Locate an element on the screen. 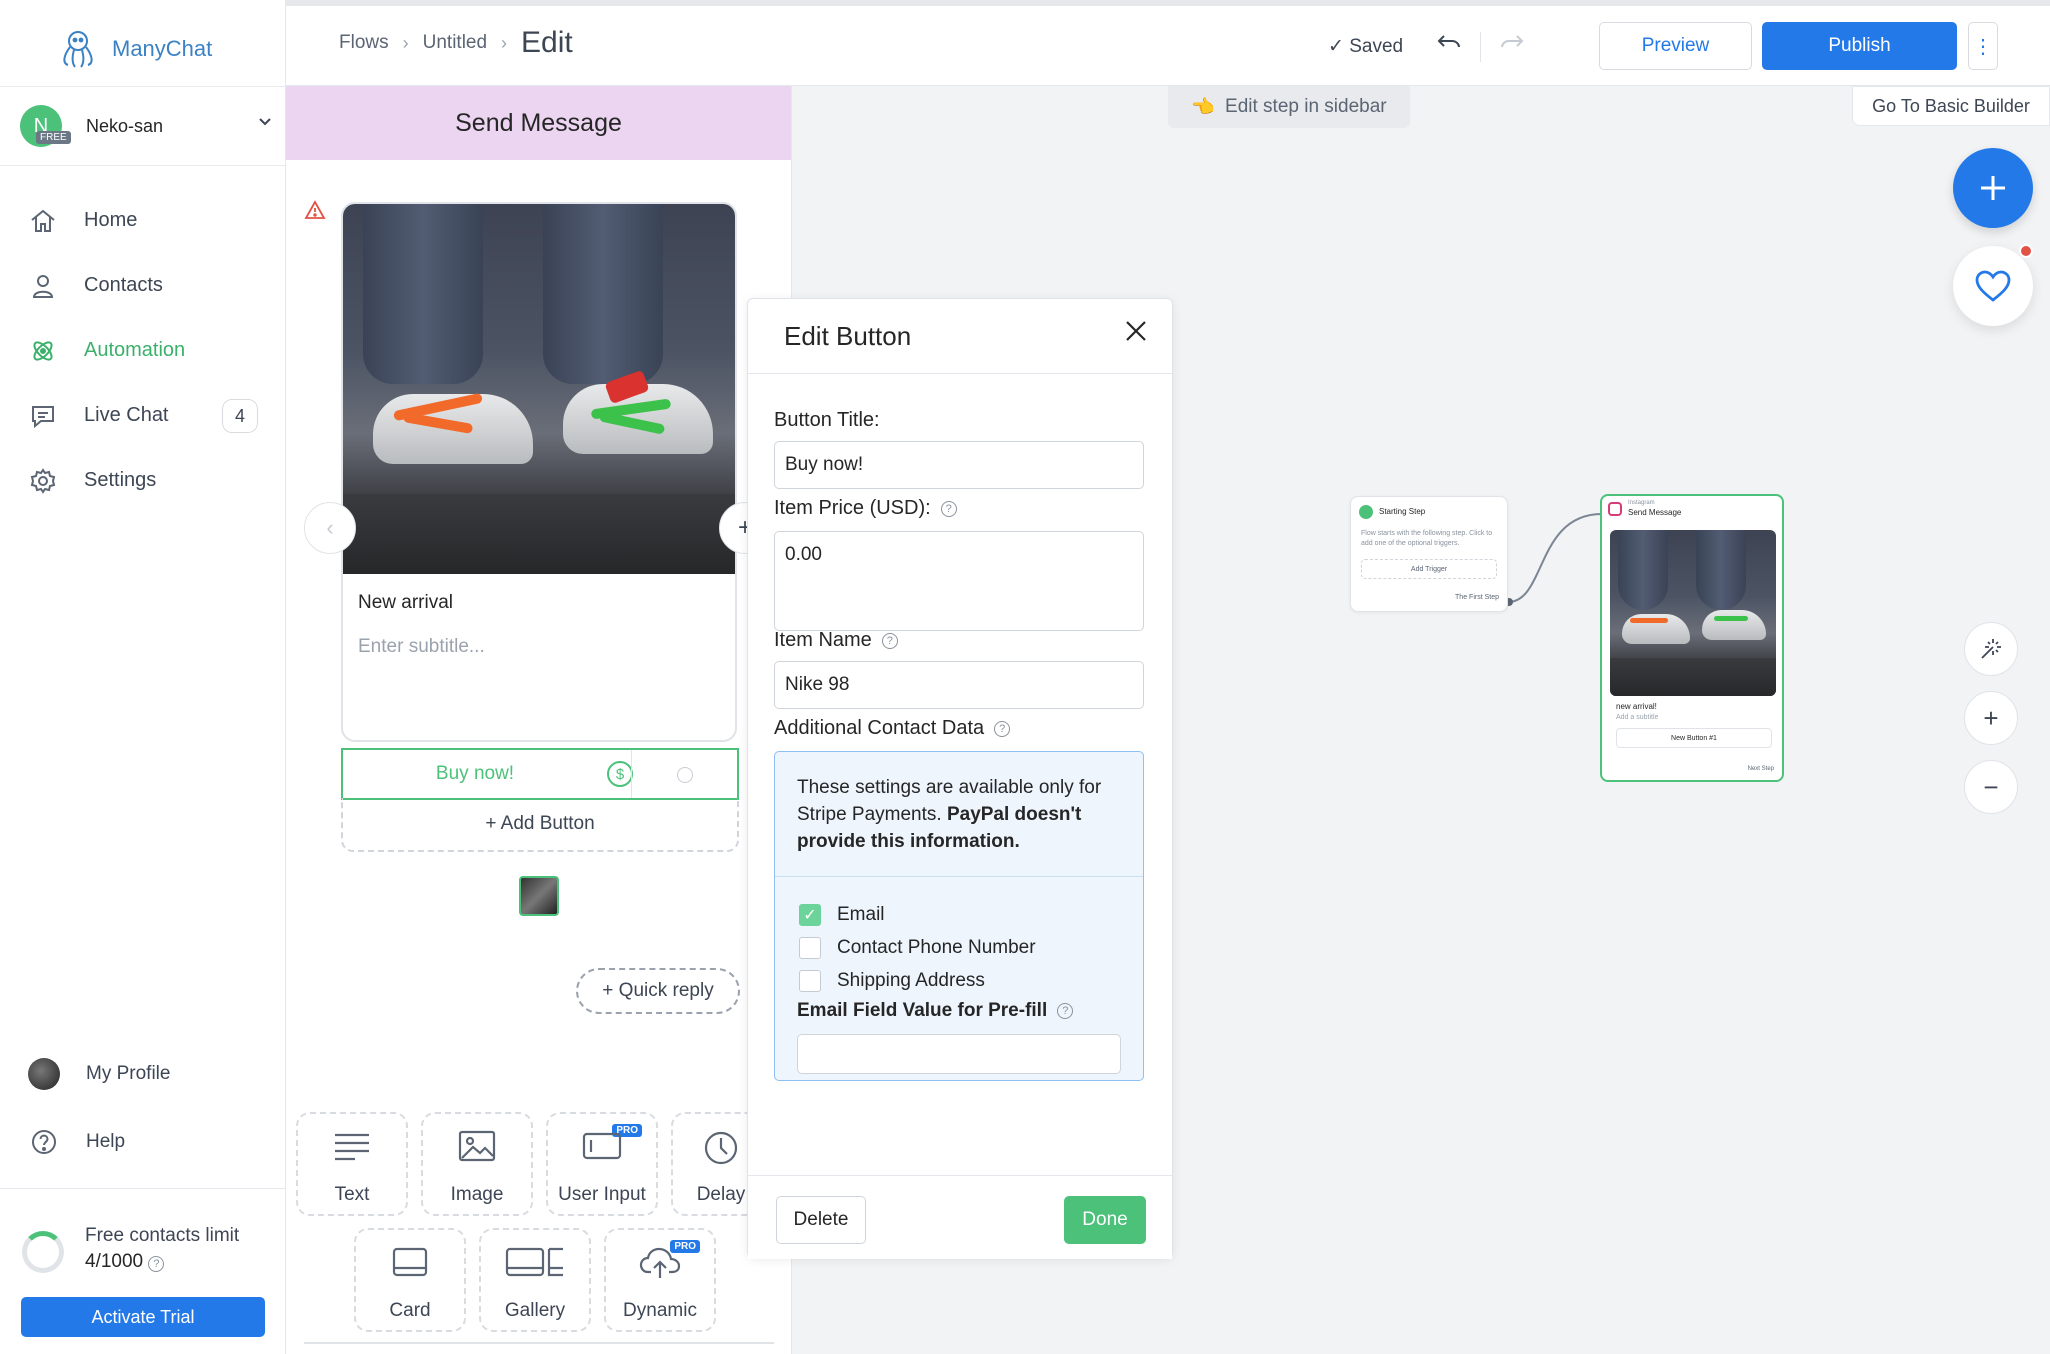 This screenshot has height=1354, width=2050. chevron-right-icon: › is located at coordinates (405, 42).